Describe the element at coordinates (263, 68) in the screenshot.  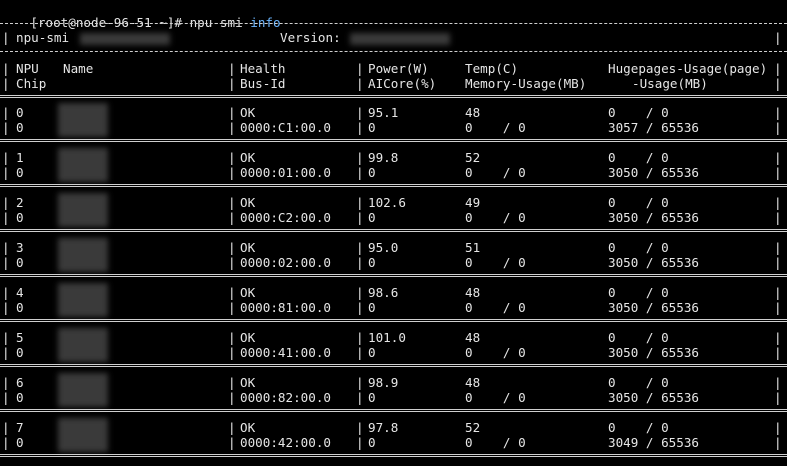
I see `column-health: Health` at that location.